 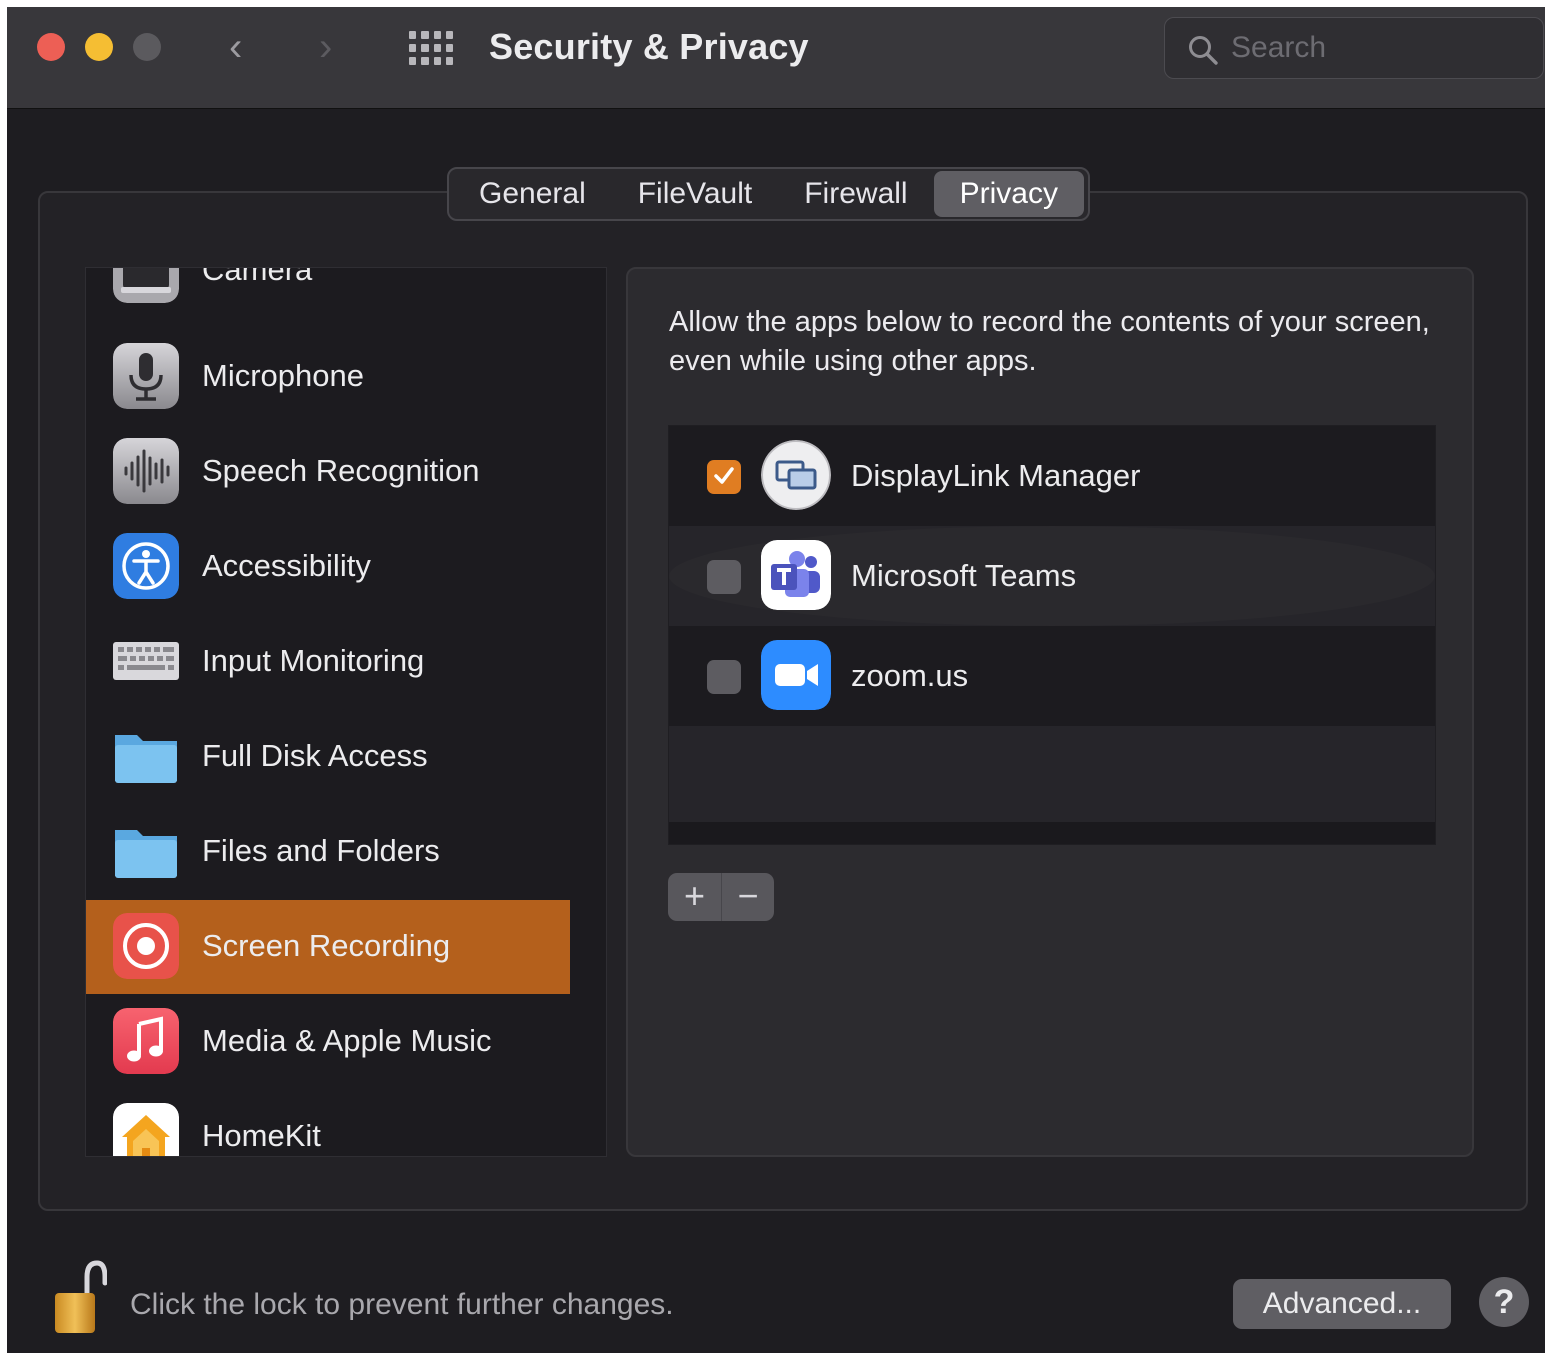 I want to click on tab-filevault: FileVault, so click(x=695, y=194).